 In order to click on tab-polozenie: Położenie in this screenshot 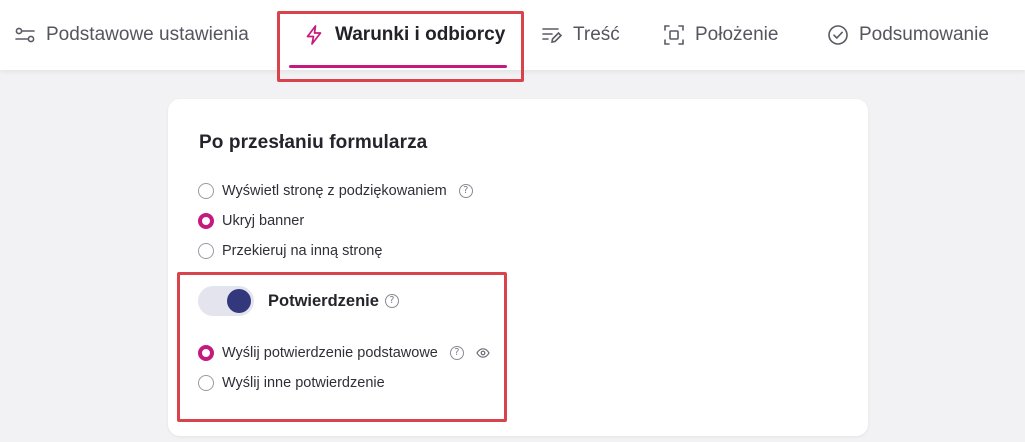, I will do `click(720, 35)`.